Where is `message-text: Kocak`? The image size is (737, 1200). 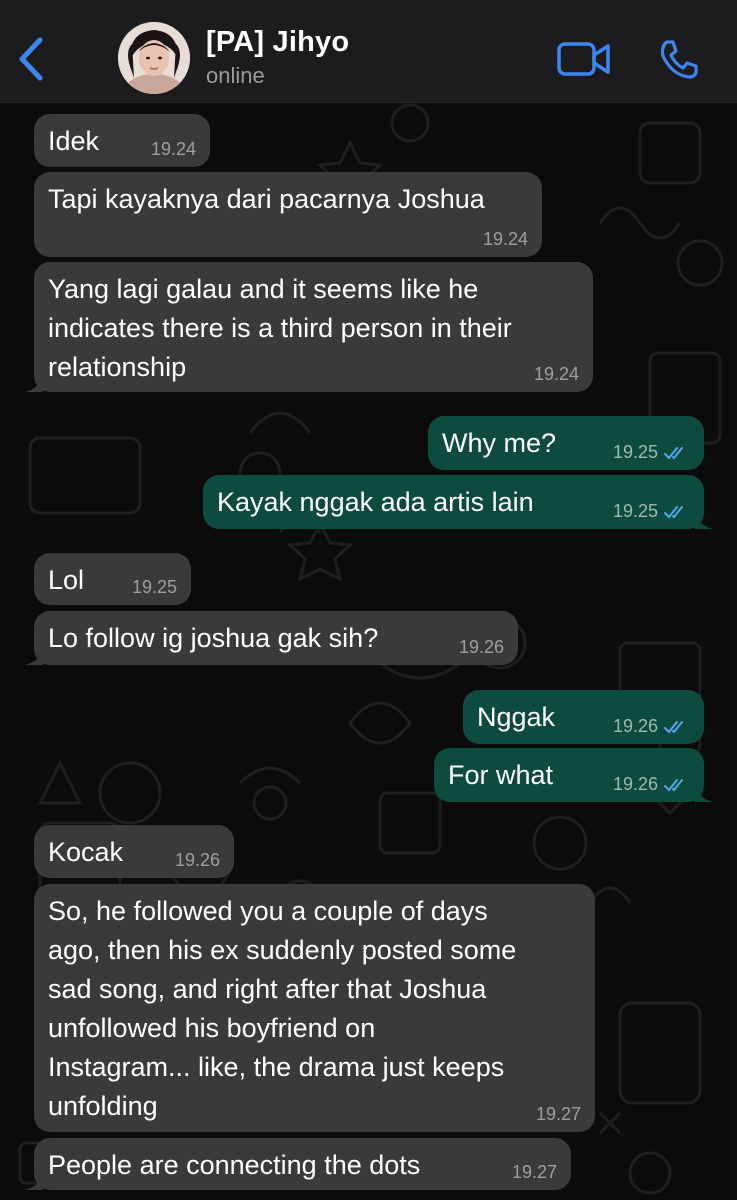
message-text: Kocak is located at coordinates (85, 852).